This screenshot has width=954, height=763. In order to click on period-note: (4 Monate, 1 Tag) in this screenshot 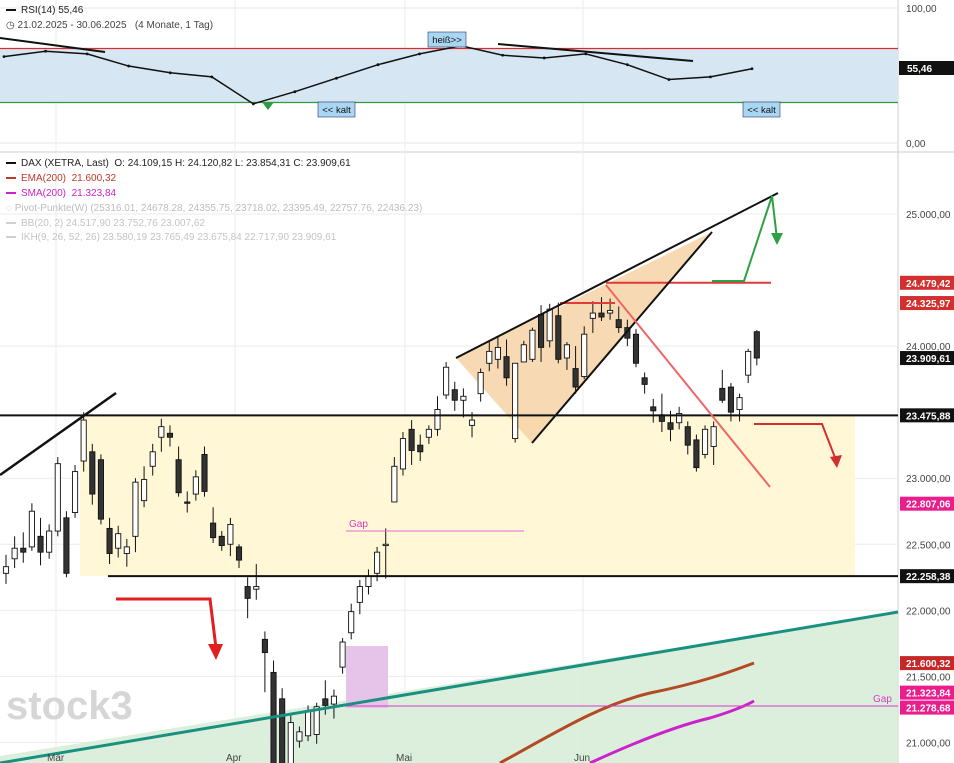, I will do `click(174, 25)`.